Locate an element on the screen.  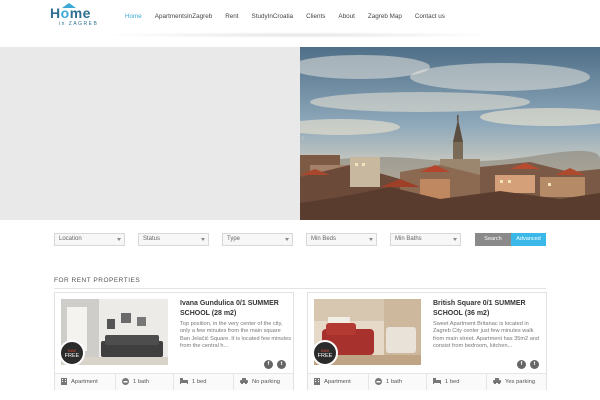
search-button: Search is located at coordinates (493, 239).